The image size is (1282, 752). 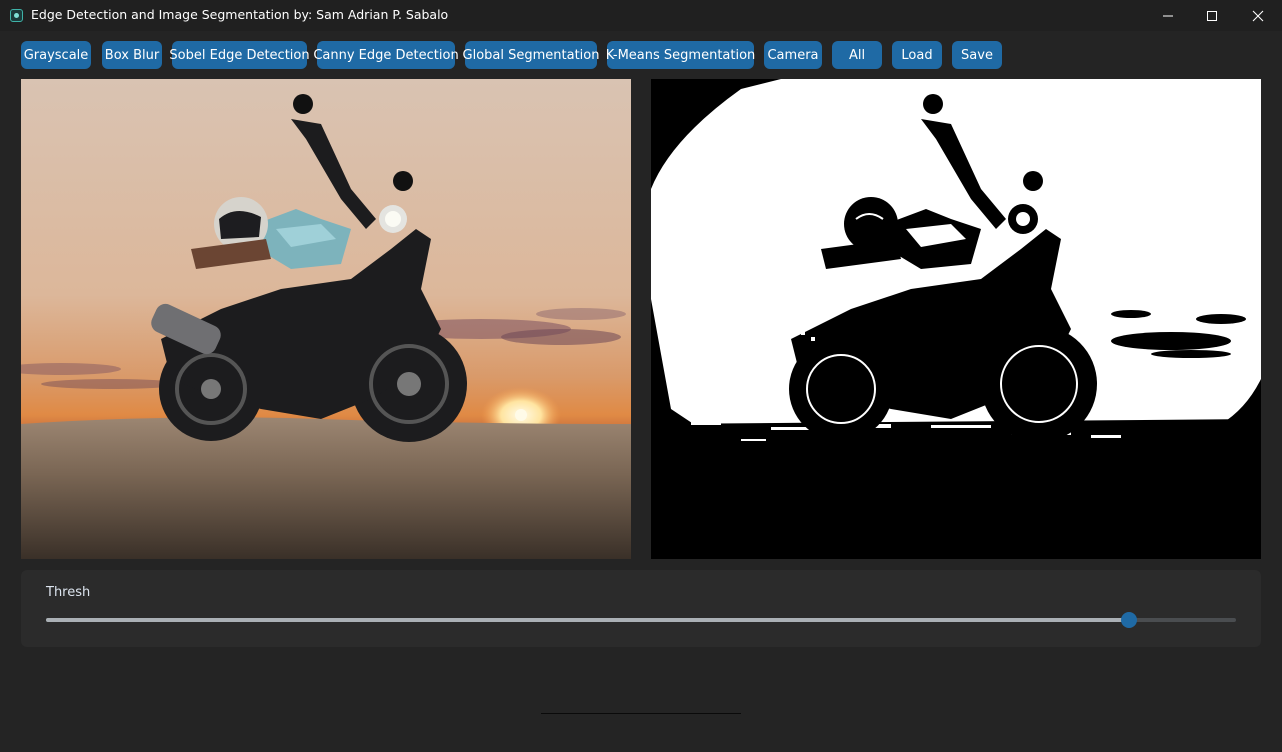 I want to click on global-segmentation-button: Global Segmentation, so click(x=531, y=55).